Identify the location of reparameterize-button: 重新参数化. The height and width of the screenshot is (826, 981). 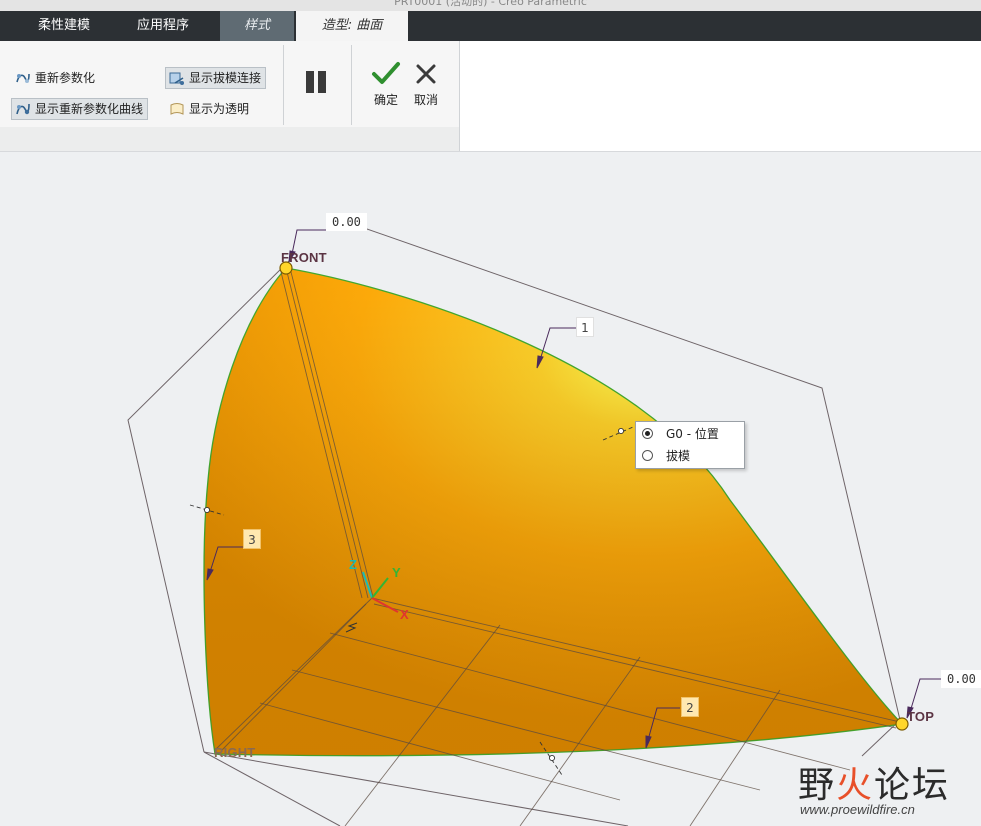
(55, 78).